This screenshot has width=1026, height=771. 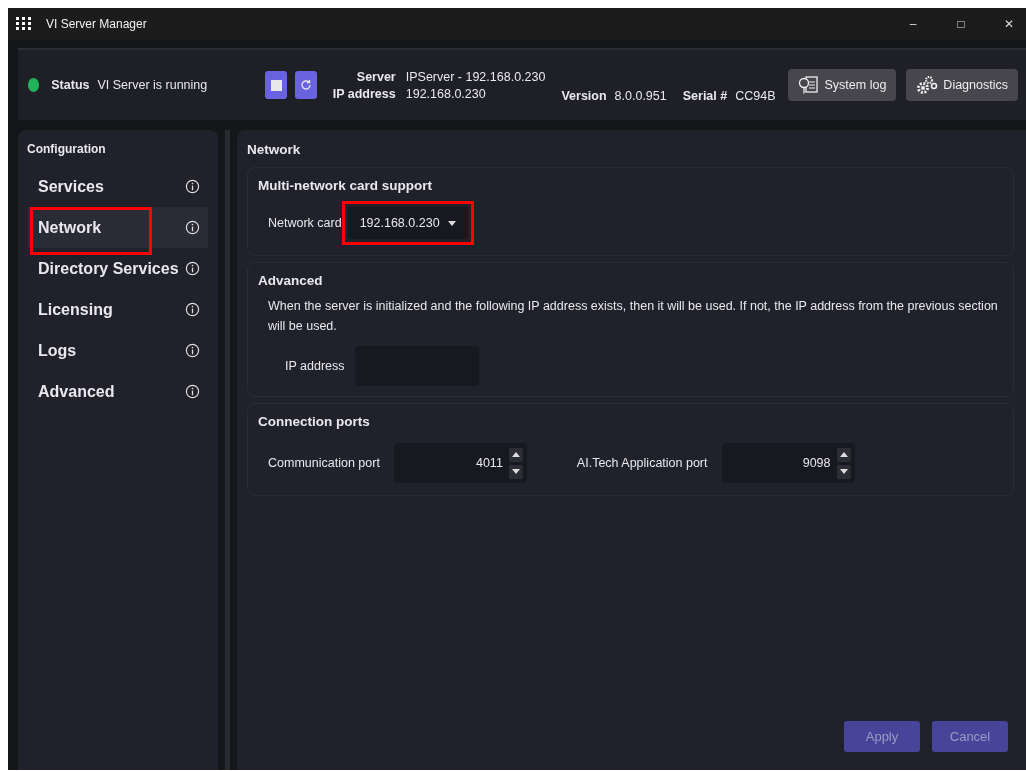 I want to click on diagnostics-button: Diagnostics, so click(x=962, y=85).